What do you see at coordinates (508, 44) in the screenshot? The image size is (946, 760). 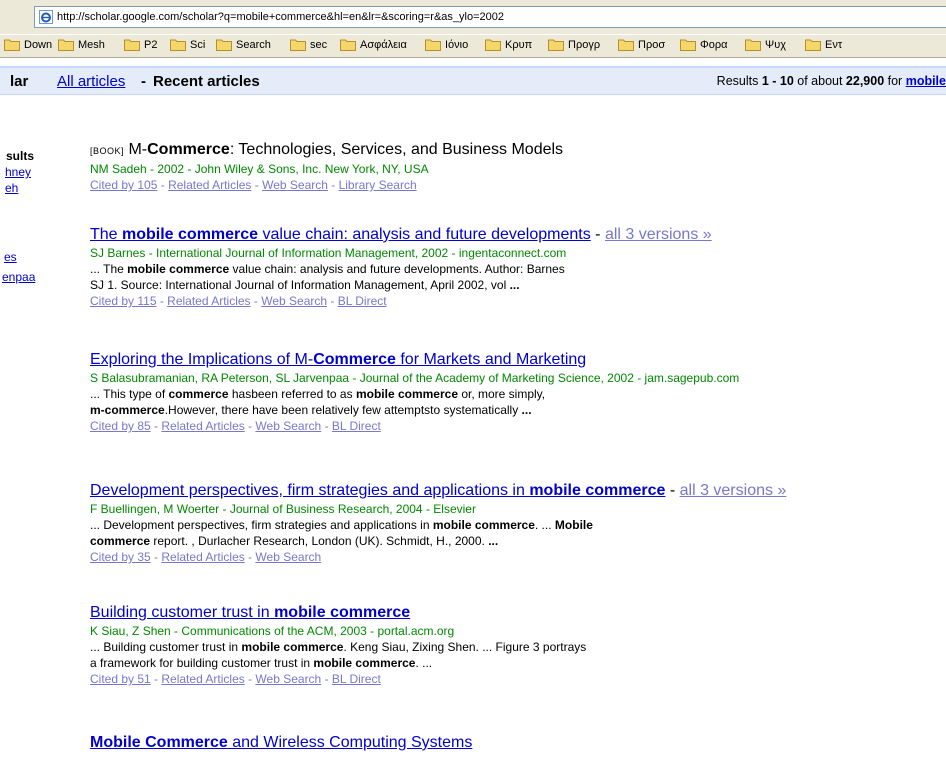 I see `bookmark-folder: Κρυπ` at bounding box center [508, 44].